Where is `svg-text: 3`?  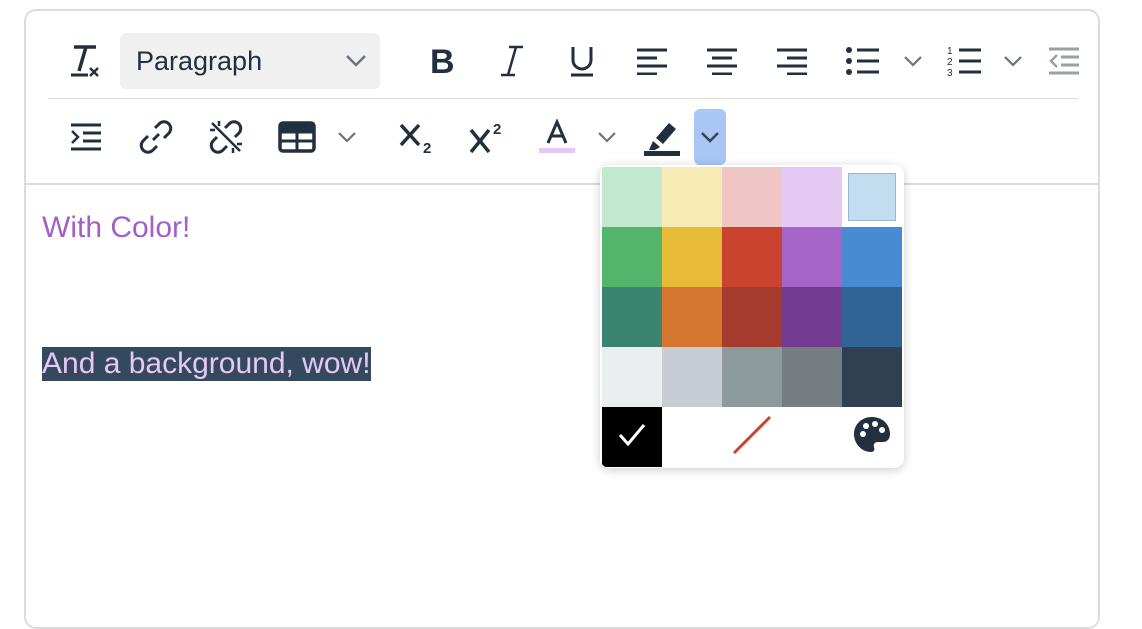 svg-text: 3 is located at coordinates (950, 73).